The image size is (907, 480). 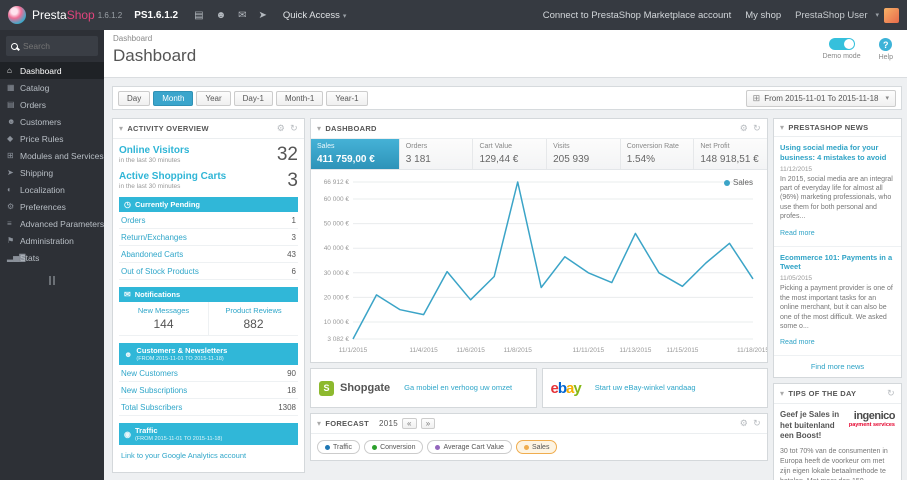 What do you see at coordinates (820, 98) in the screenshot?
I see `date-range-picker: ⊞ From 2015-11-01 To 2015-11-18 ▾` at bounding box center [820, 98].